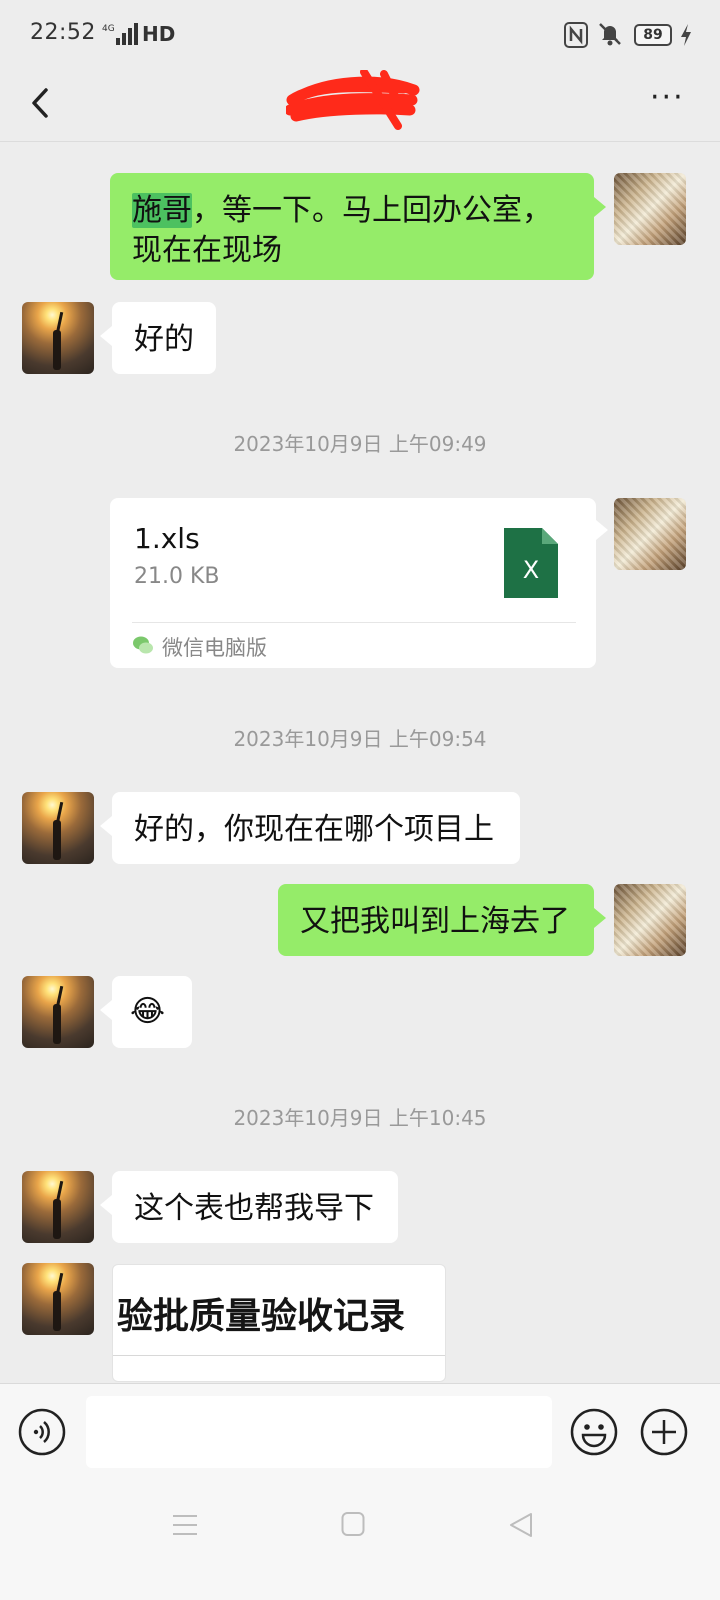 The height and width of the screenshot is (1600, 720). I want to click on hd-indicator: HD, so click(159, 34).